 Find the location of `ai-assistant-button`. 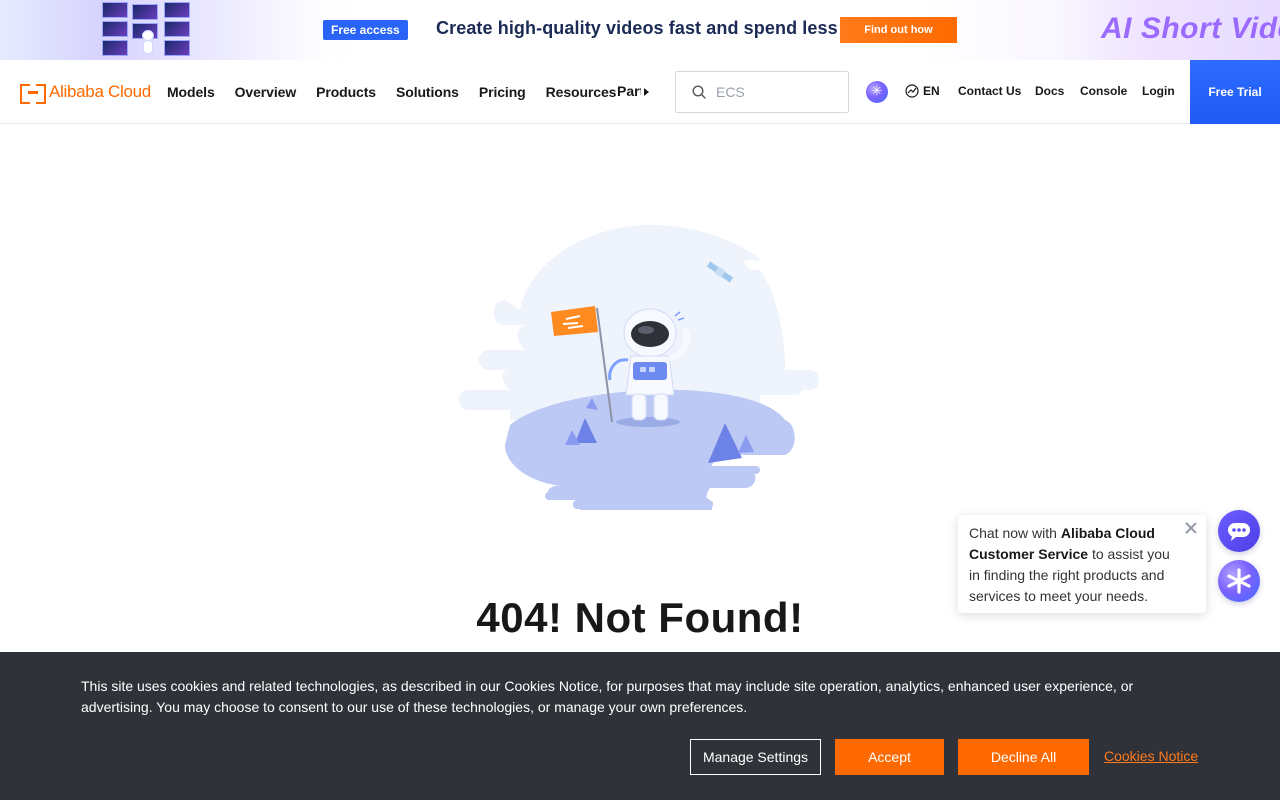

ai-assistant-button is located at coordinates (1239, 581).